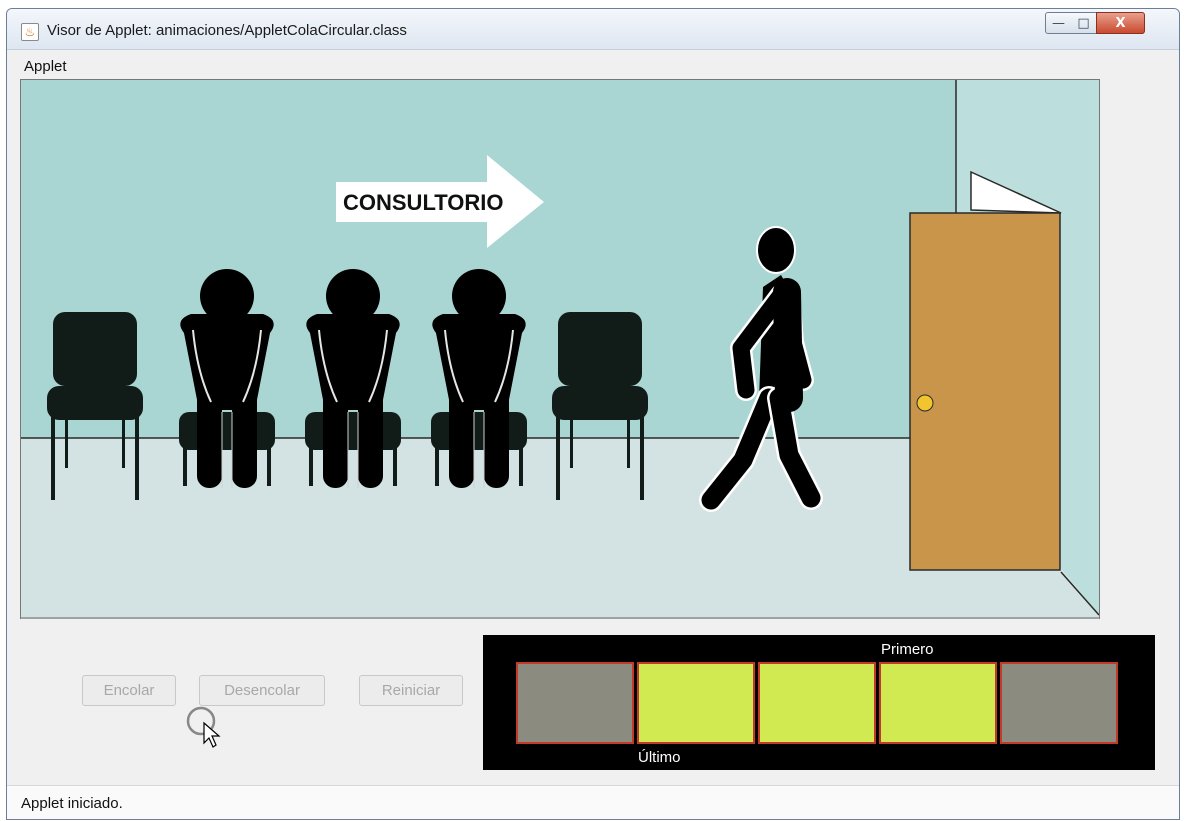 This screenshot has height=821, width=1184. Describe the element at coordinates (907, 649) in the screenshot. I see `primero-label: Primero` at that location.